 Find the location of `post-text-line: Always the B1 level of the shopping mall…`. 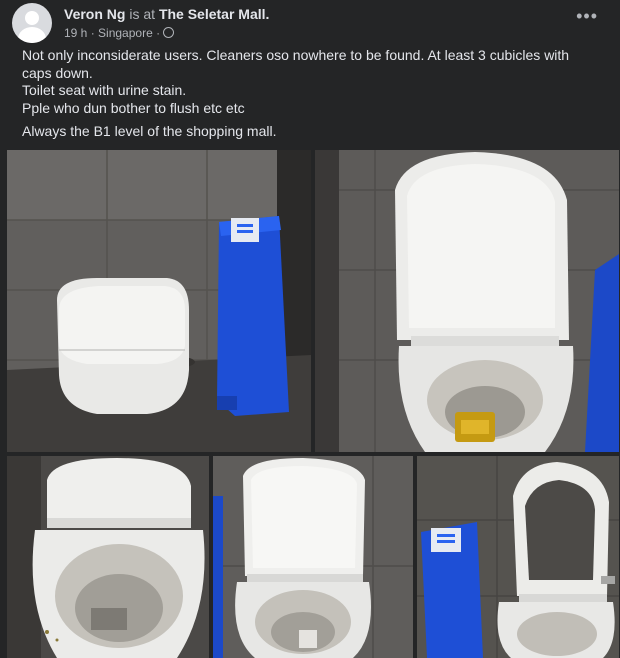

post-text-line: Always the B1 level of the shopping mall… is located at coordinates (149, 131).